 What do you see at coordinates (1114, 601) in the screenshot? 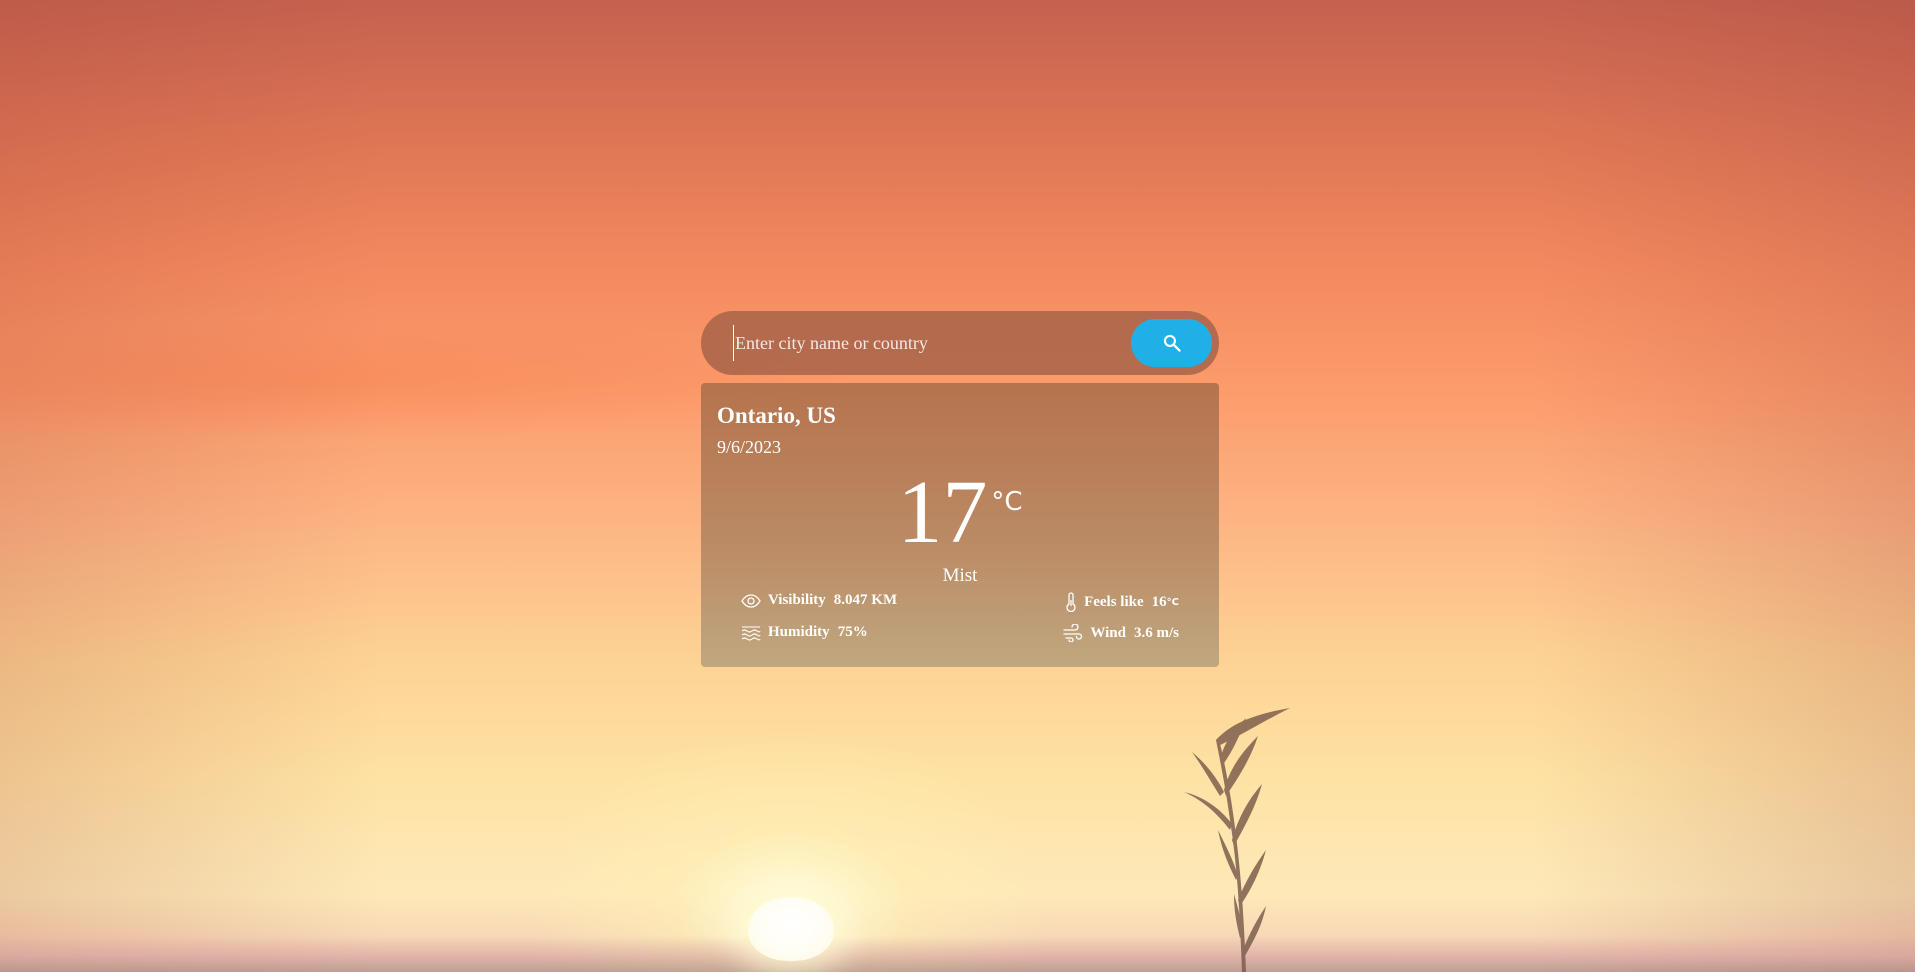
I see `feels-like-label: Feels like` at bounding box center [1114, 601].